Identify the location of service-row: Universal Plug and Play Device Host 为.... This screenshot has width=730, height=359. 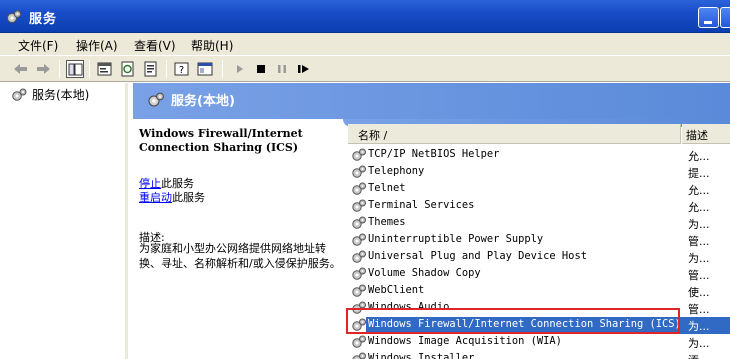
(539, 257).